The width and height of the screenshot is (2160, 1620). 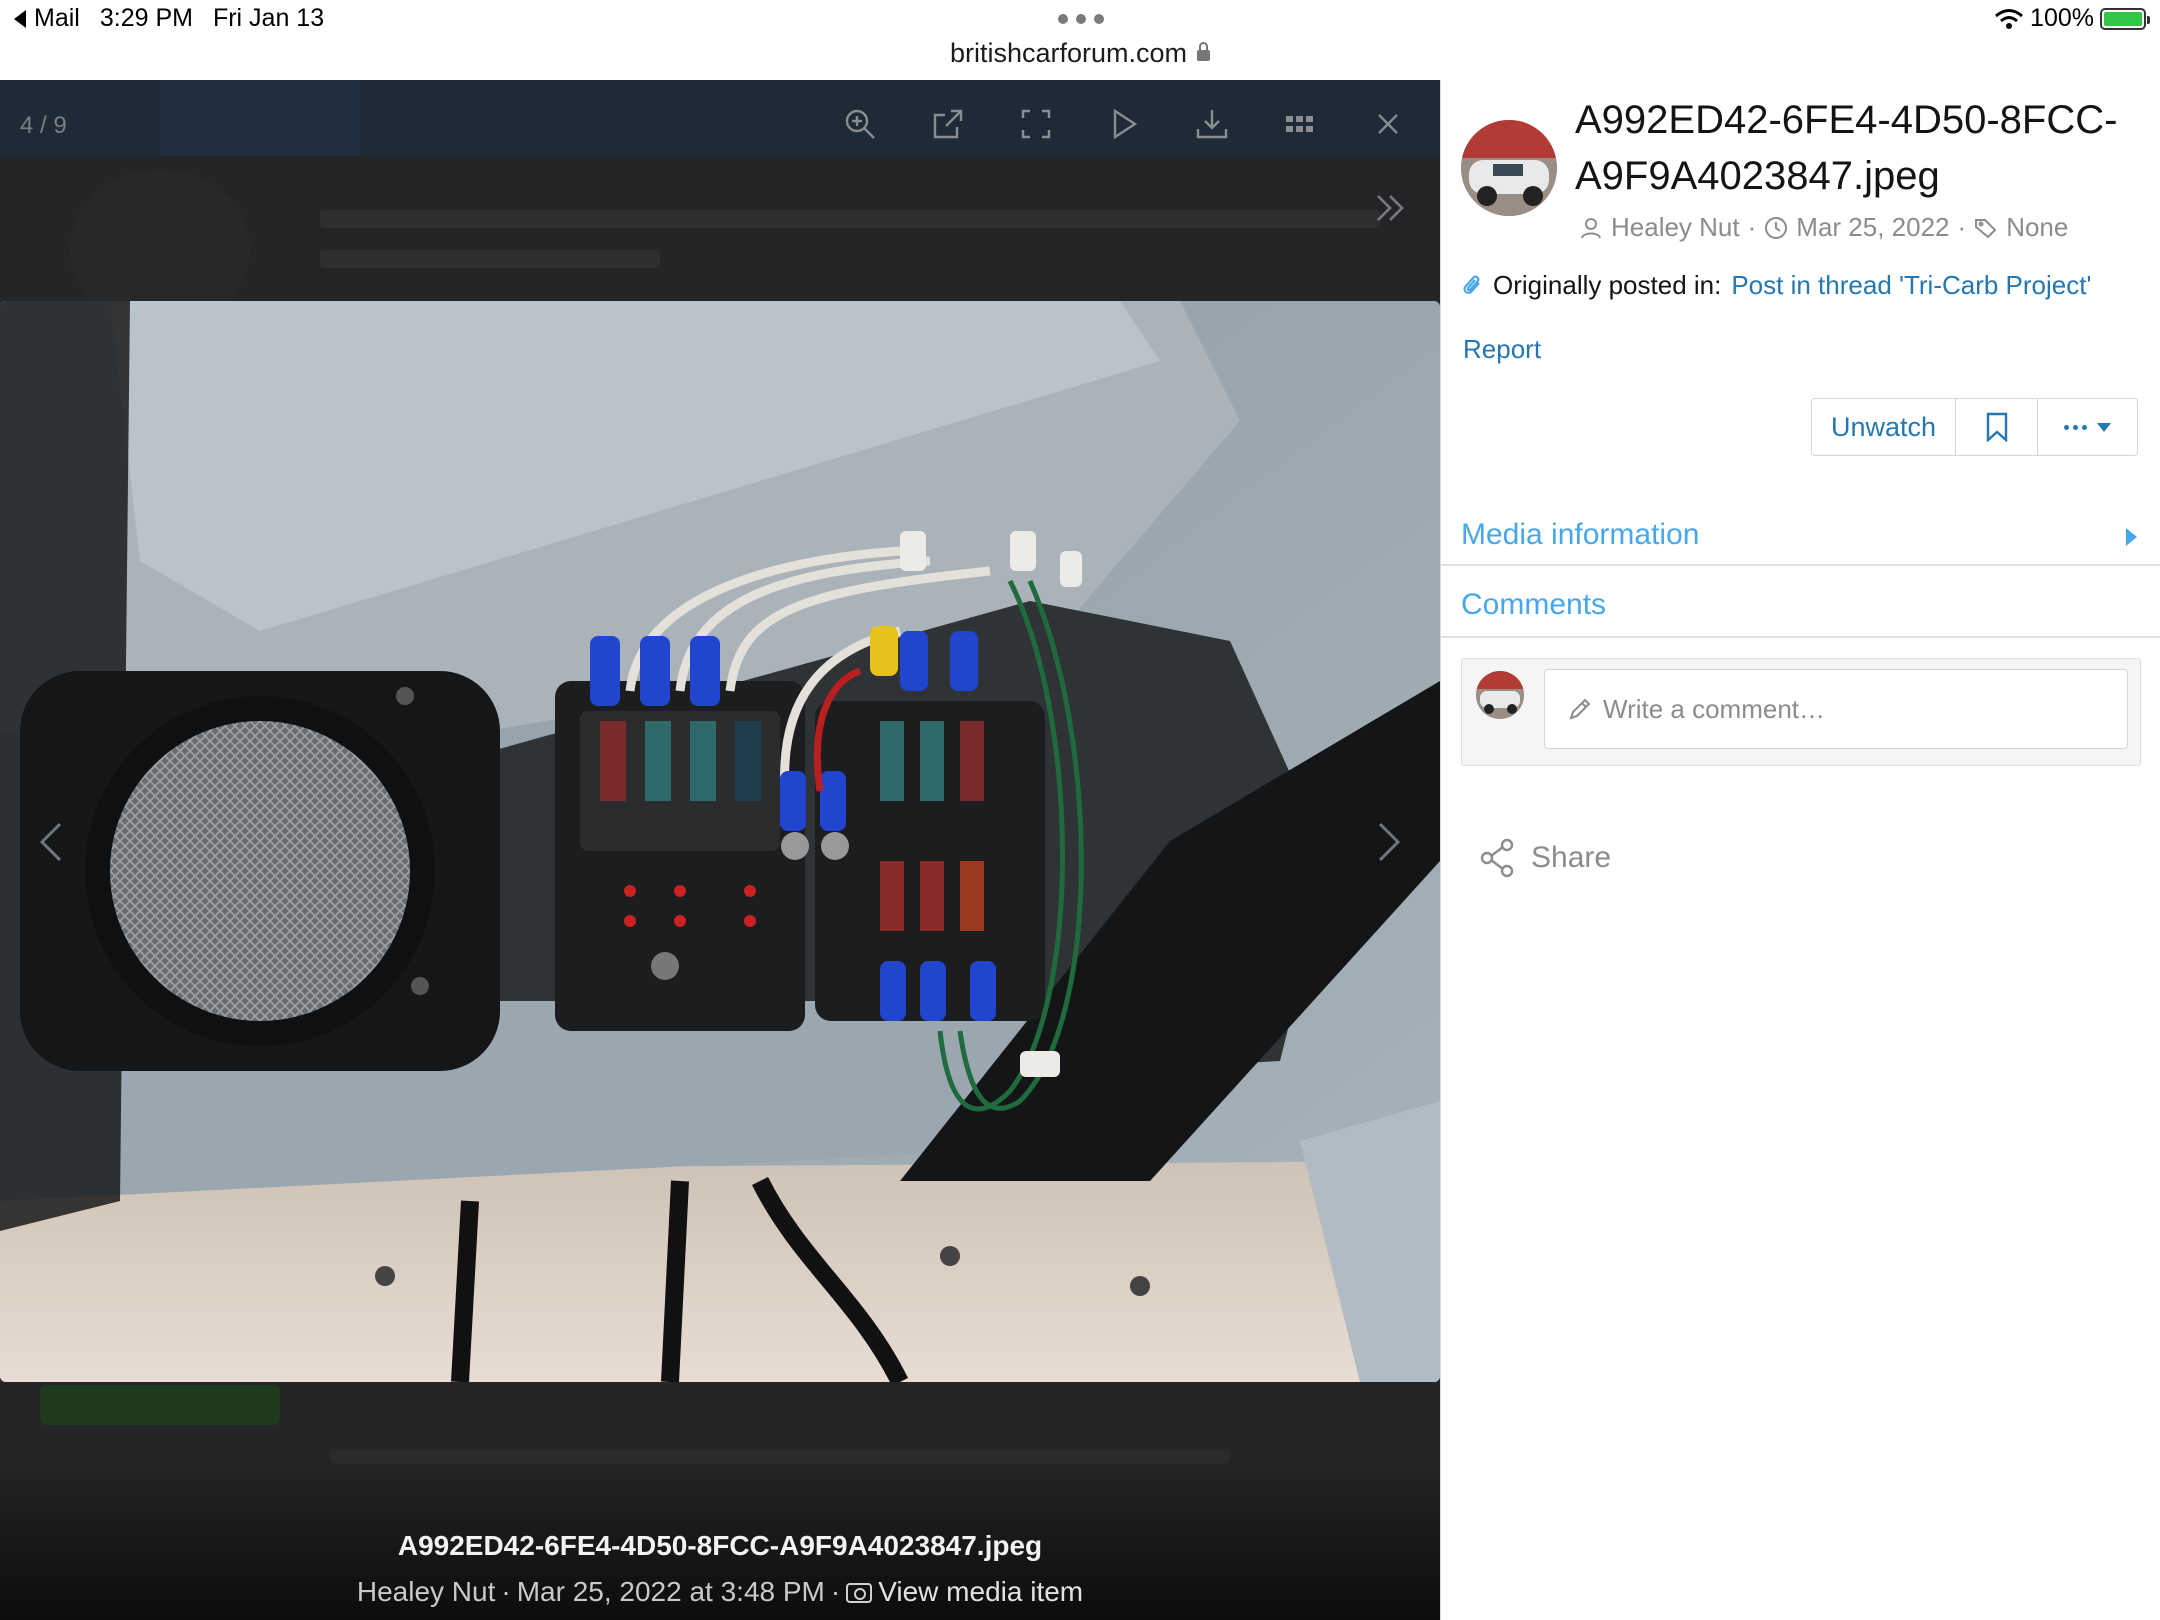 What do you see at coordinates (1986, 228) in the screenshot?
I see `tags-icon` at bounding box center [1986, 228].